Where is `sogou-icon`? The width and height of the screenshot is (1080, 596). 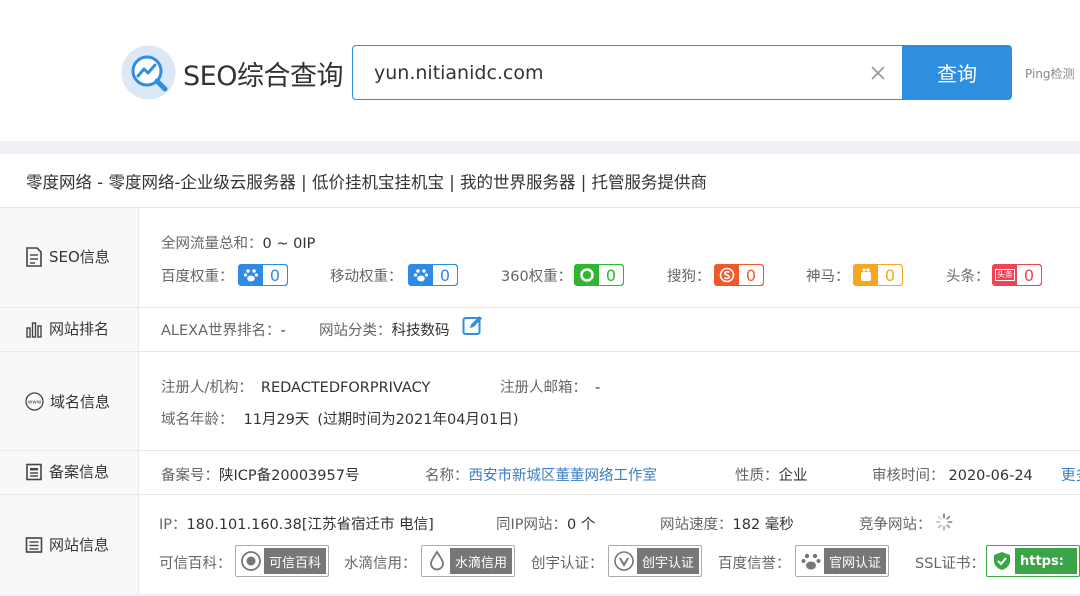 sogou-icon is located at coordinates (727, 275).